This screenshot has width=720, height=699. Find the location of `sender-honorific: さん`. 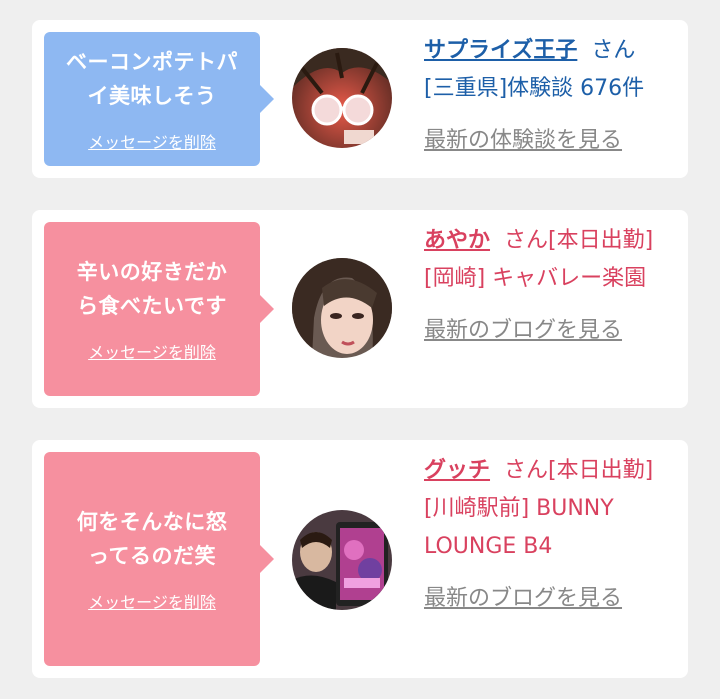

sender-honorific: さん is located at coordinates (613, 50).